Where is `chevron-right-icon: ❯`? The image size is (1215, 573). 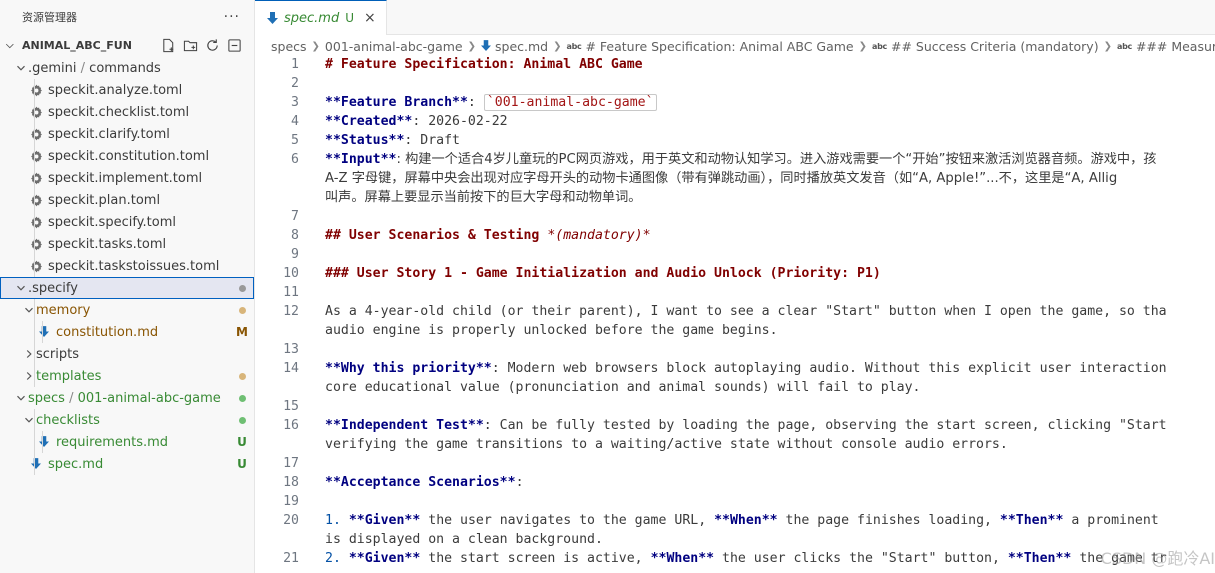
chevron-right-icon: ❯ is located at coordinates (863, 46).